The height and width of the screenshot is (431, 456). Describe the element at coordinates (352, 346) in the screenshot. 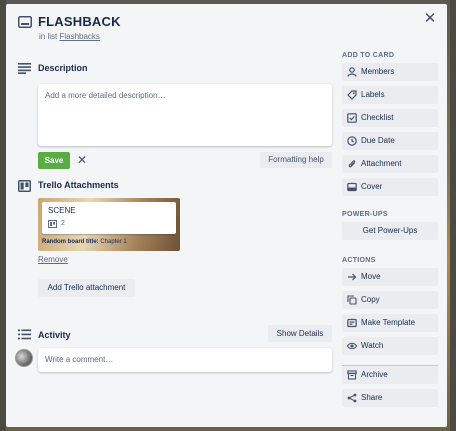

I see `eye-icon` at that location.